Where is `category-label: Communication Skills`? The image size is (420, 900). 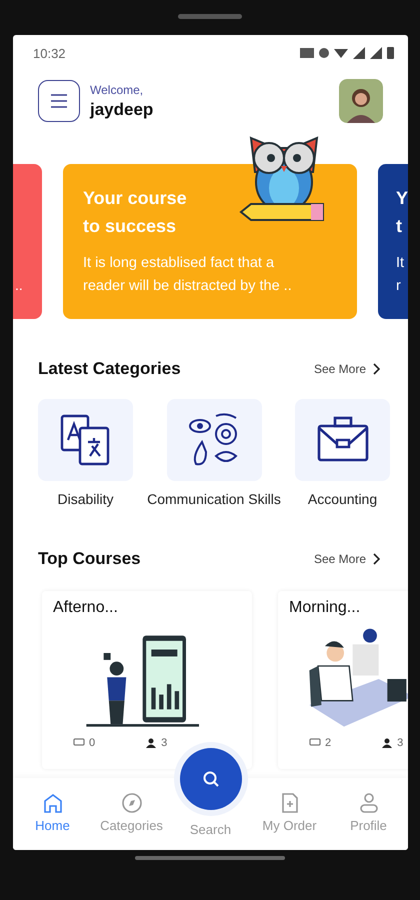 category-label: Communication Skills is located at coordinates (214, 499).